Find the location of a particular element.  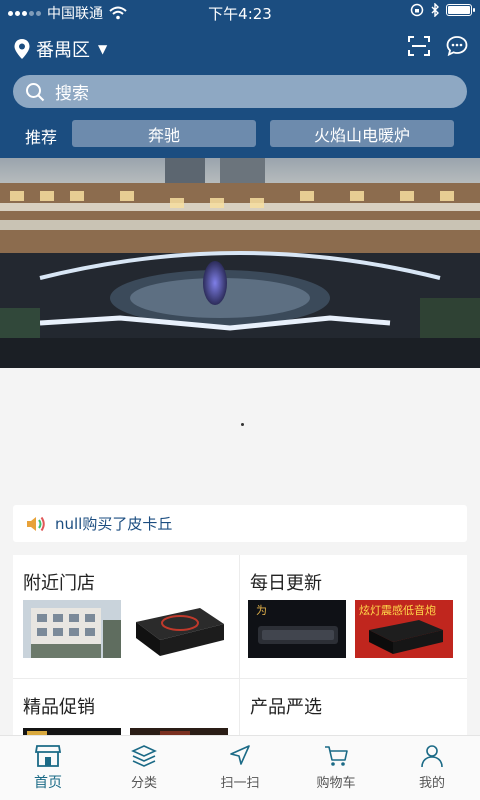

search-bar: 搜索 is located at coordinates (240, 91).